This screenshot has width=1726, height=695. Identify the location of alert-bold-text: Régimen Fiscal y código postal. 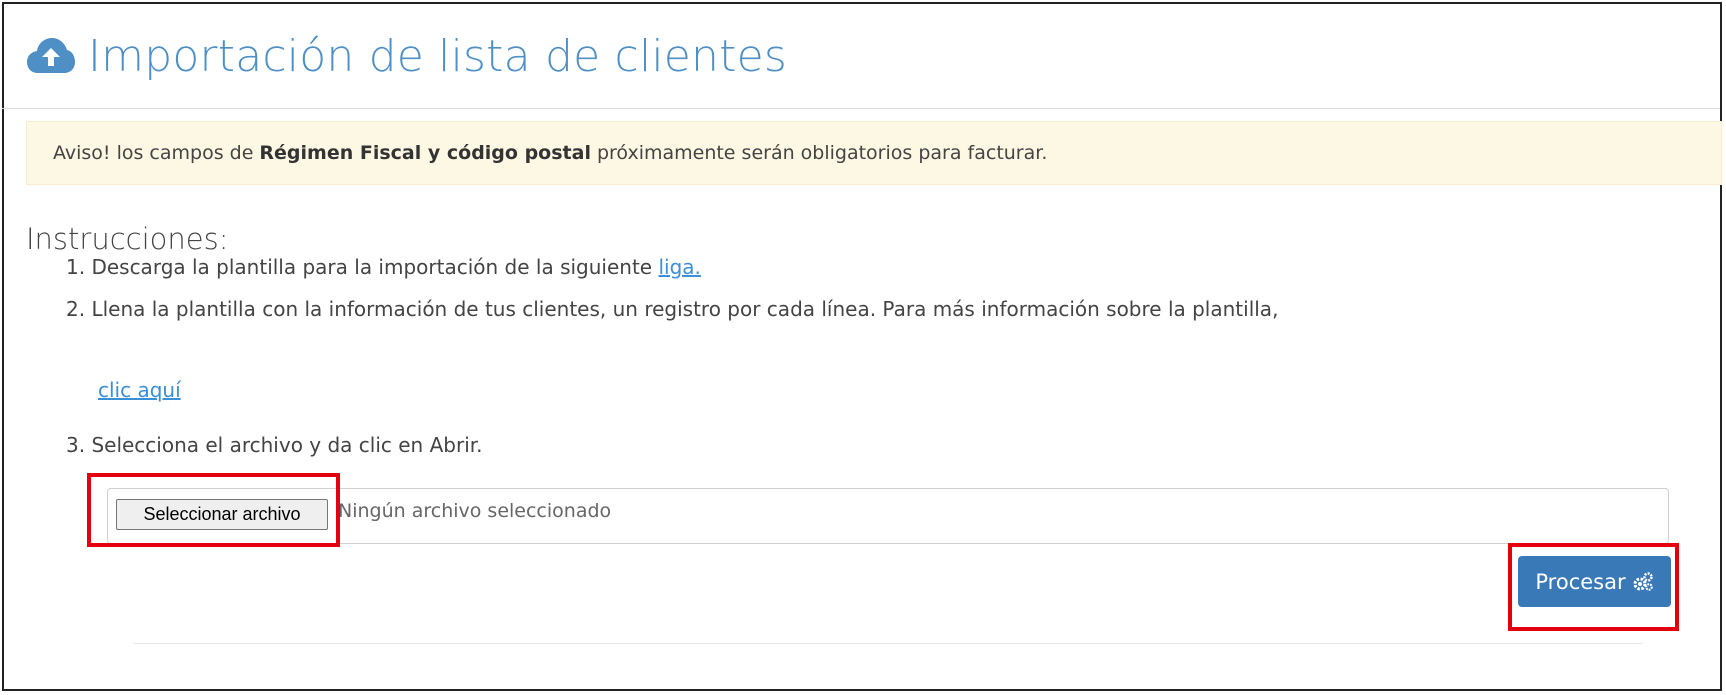
(425, 153).